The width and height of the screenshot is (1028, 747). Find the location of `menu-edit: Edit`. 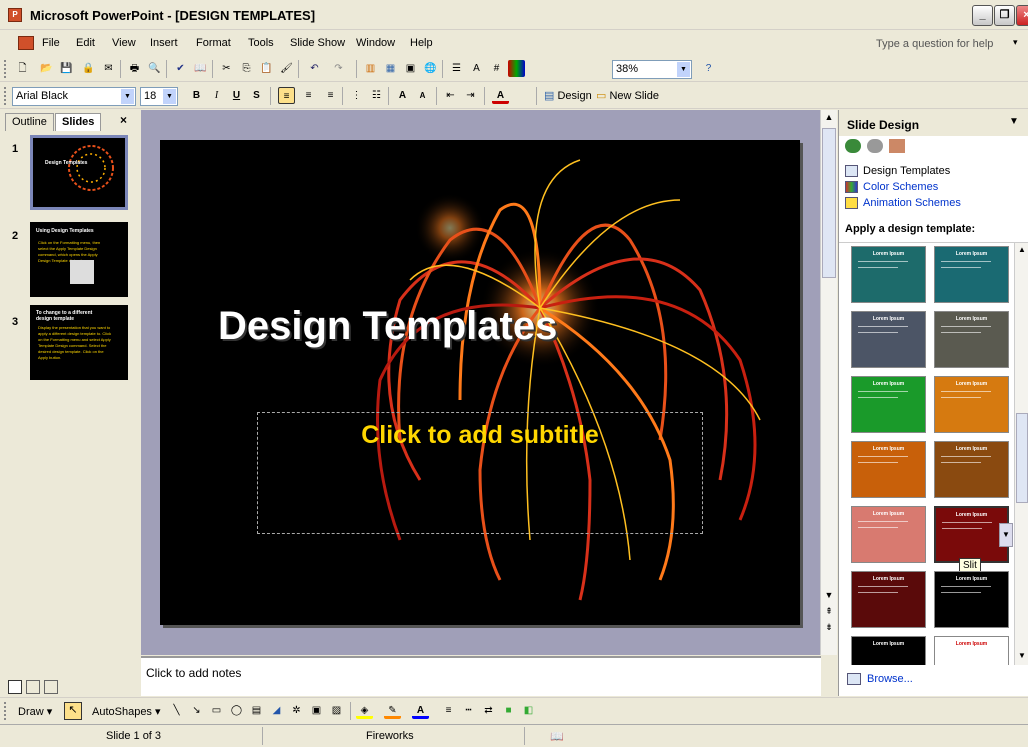

menu-edit: Edit is located at coordinates (85, 43).